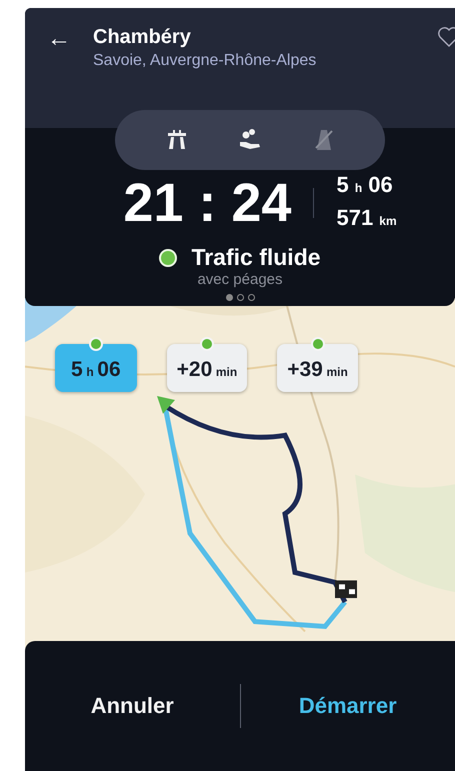  What do you see at coordinates (207, 368) in the screenshot?
I see `route-option-button: +20 min` at bounding box center [207, 368].